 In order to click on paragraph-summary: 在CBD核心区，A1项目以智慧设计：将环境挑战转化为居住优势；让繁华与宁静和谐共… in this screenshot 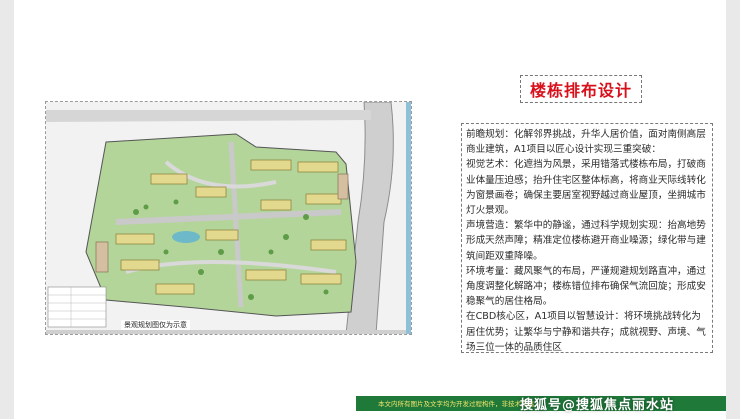, I will do `click(586, 332)`.